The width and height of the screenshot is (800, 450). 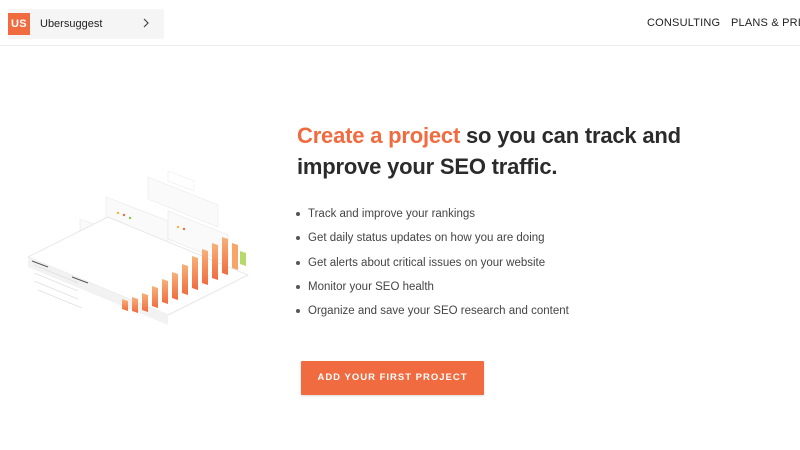 I want to click on add-first-project-button: ADD YOUR FIRST PROJECT, so click(x=392, y=378).